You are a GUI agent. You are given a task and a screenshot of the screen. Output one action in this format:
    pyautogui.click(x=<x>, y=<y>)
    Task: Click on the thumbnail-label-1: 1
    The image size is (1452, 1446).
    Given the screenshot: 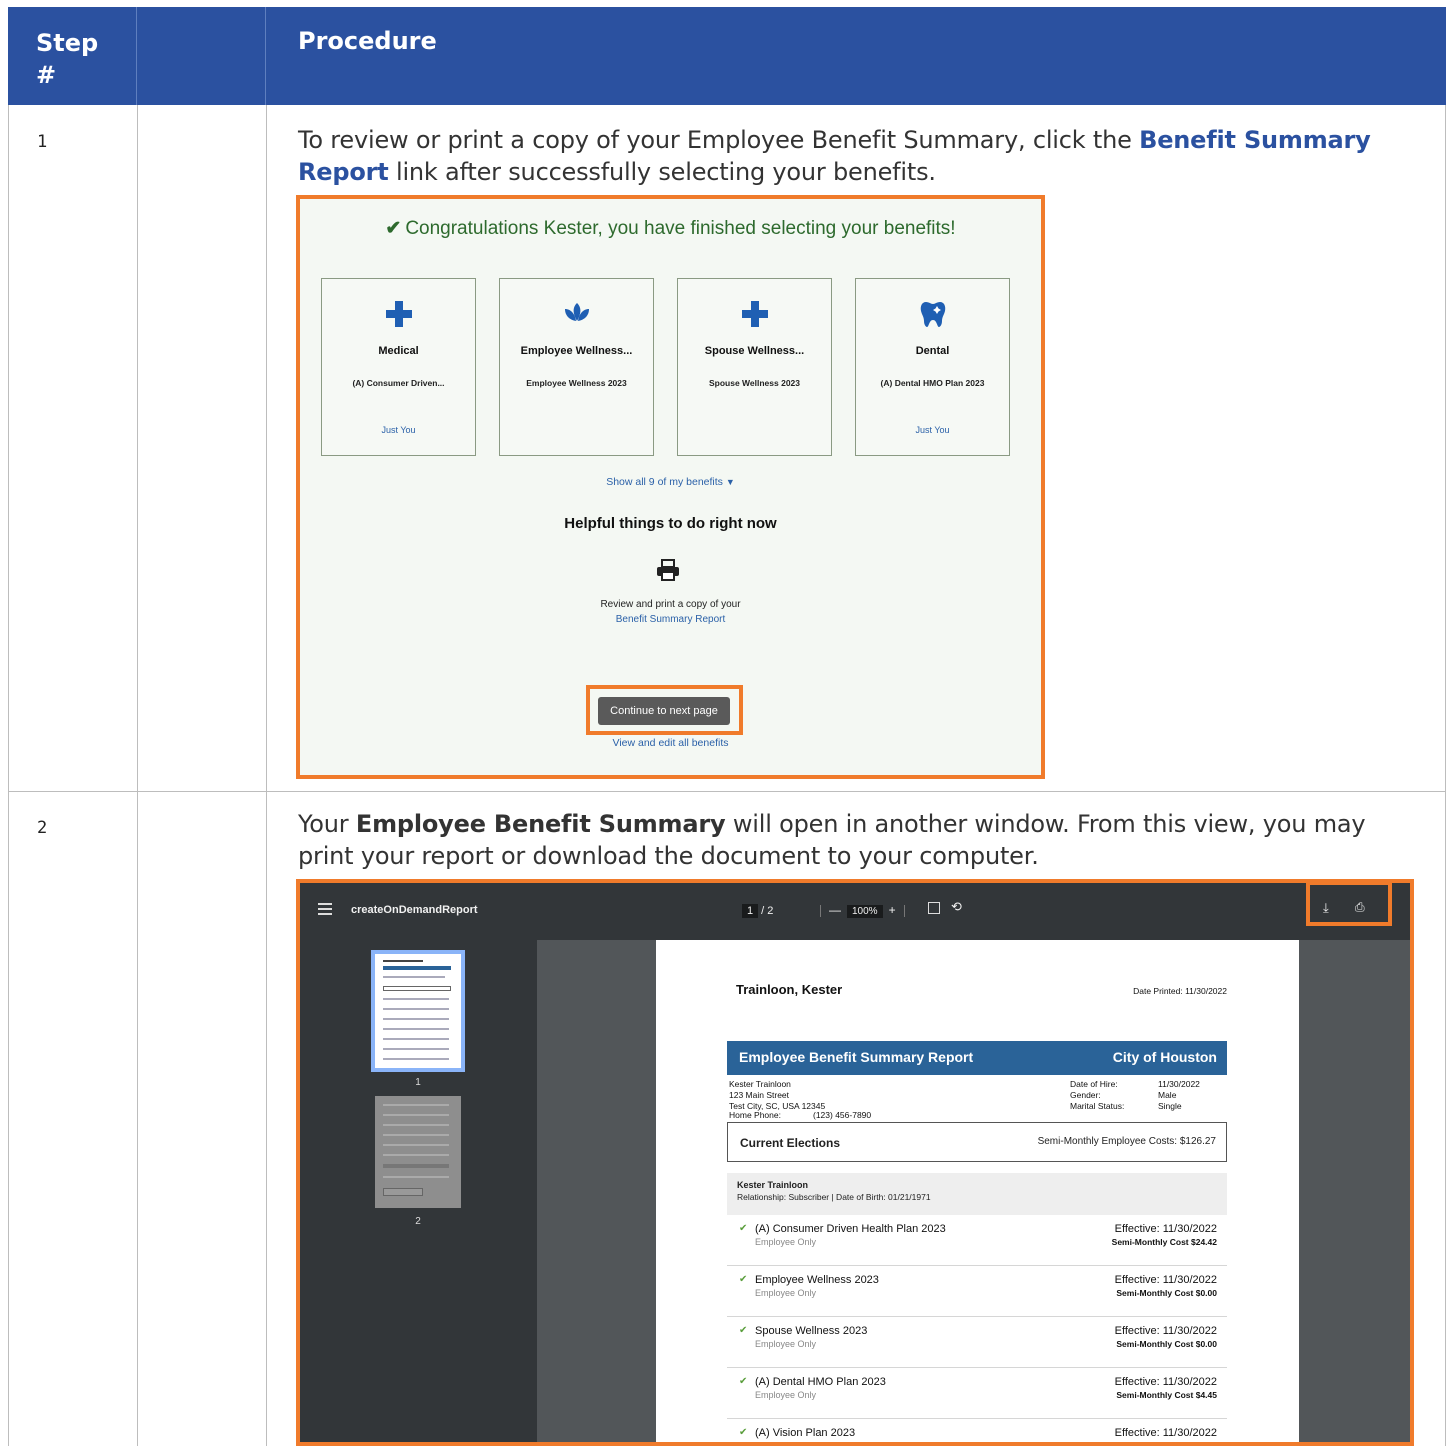 What is the action you would take?
    pyautogui.click(x=418, y=1082)
    